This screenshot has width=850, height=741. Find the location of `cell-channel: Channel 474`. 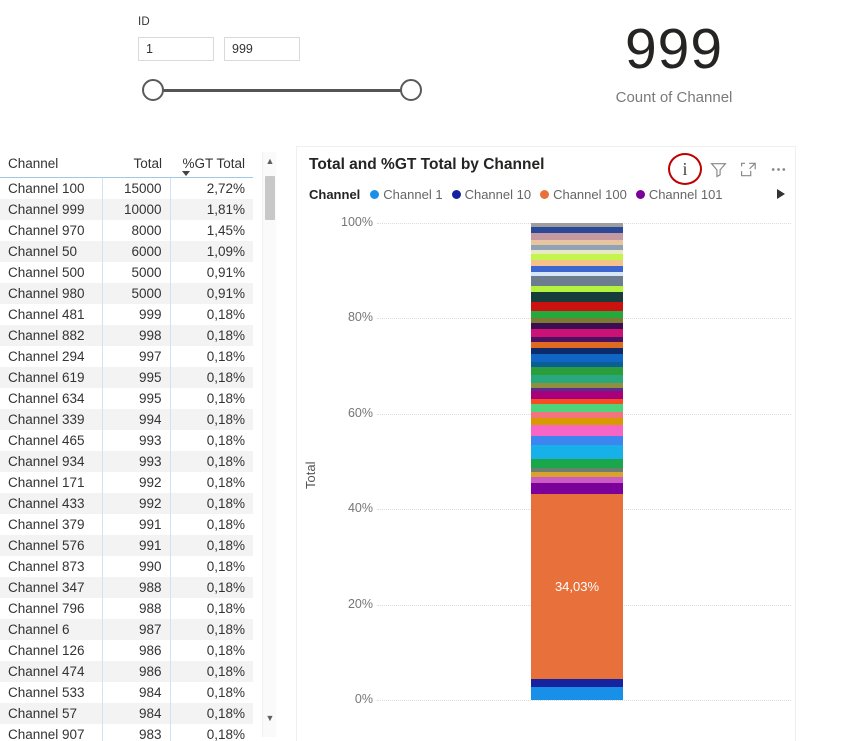

cell-channel: Channel 474 is located at coordinates (51, 671).